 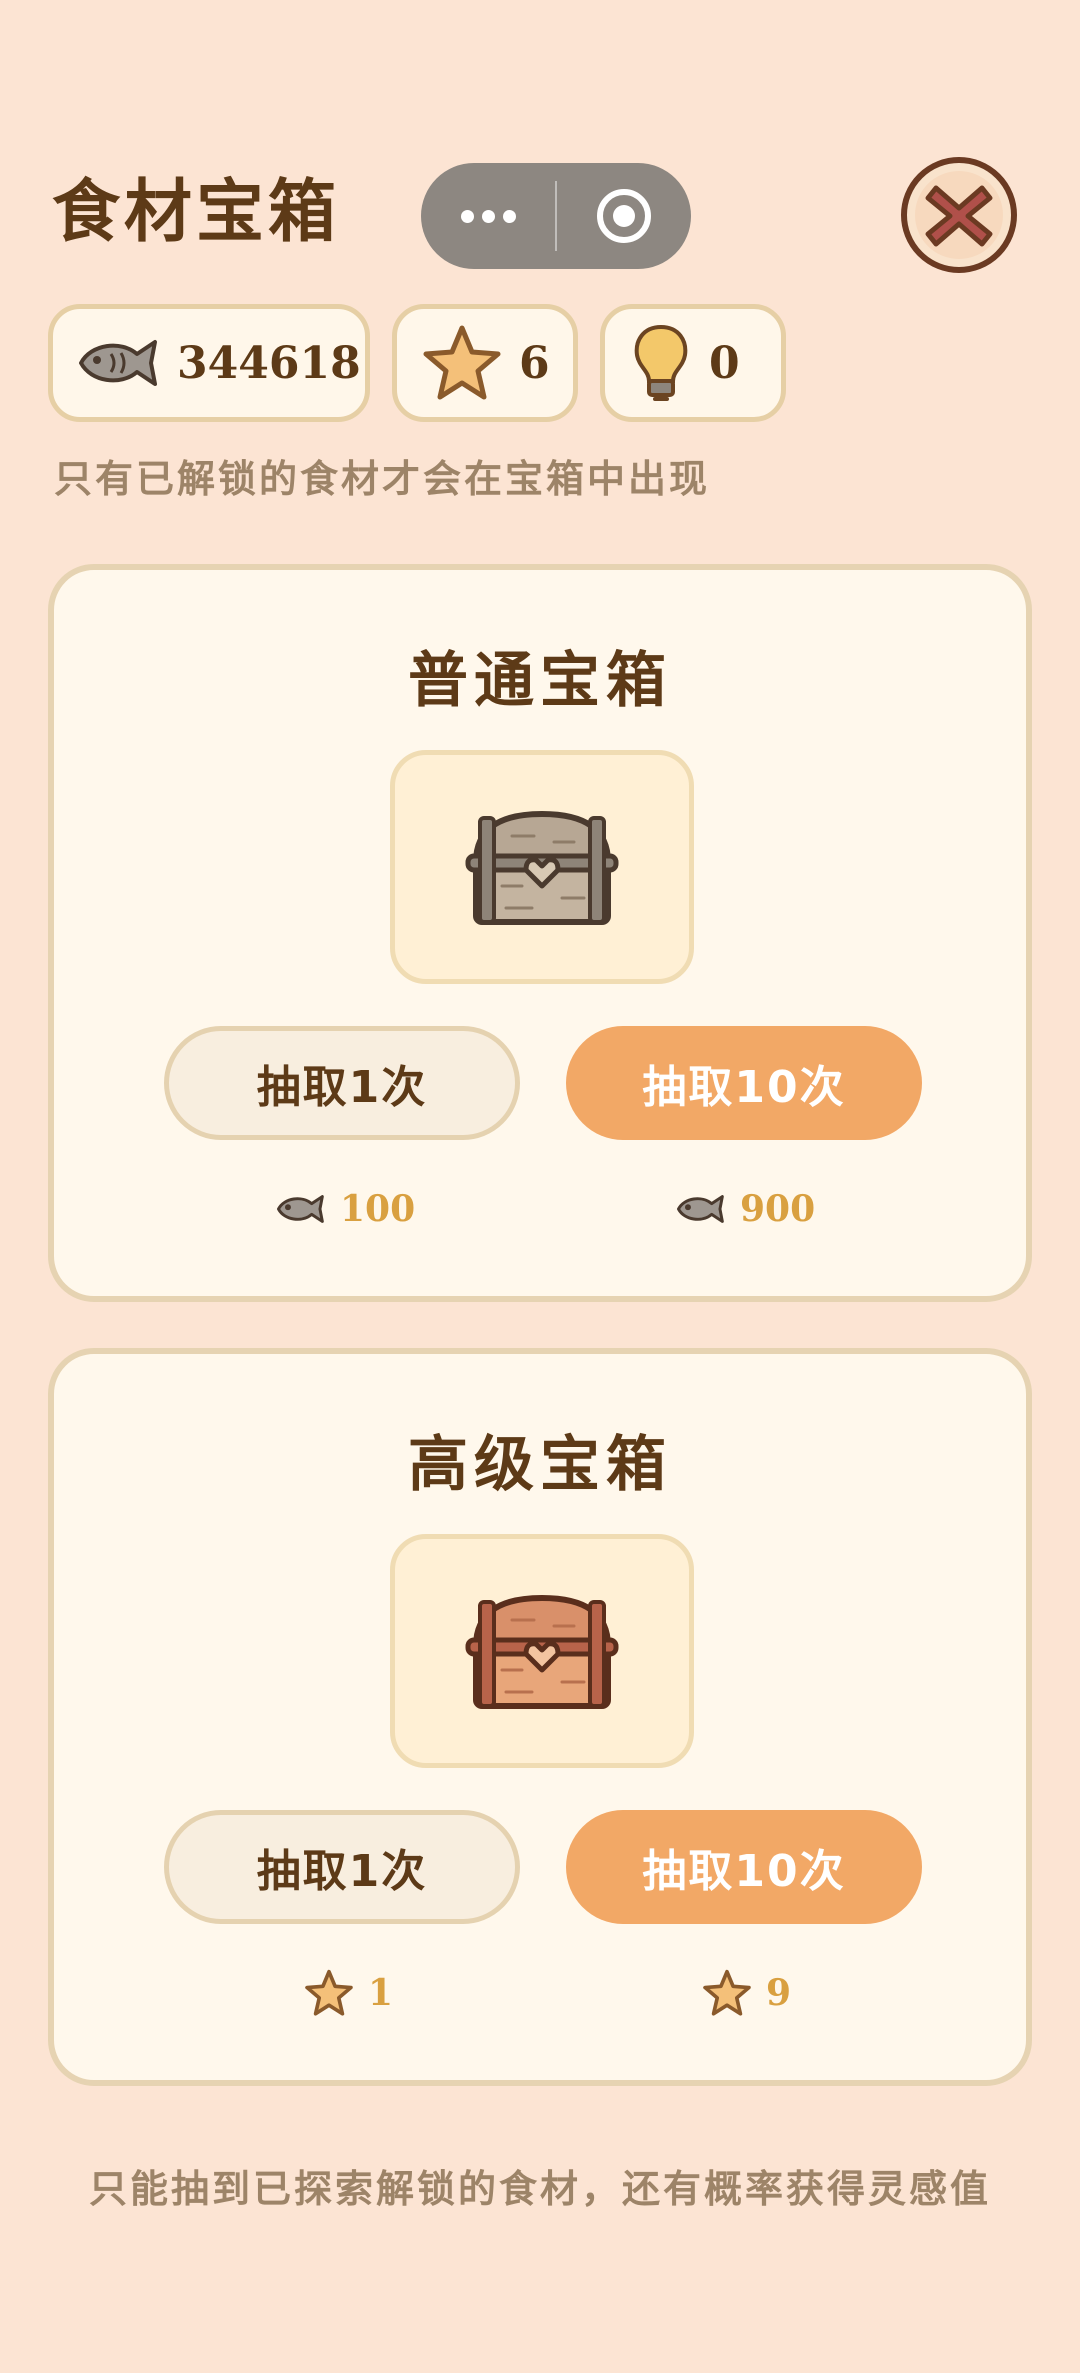 I want to click on miniprogram-capsule, so click(x=556, y=216).